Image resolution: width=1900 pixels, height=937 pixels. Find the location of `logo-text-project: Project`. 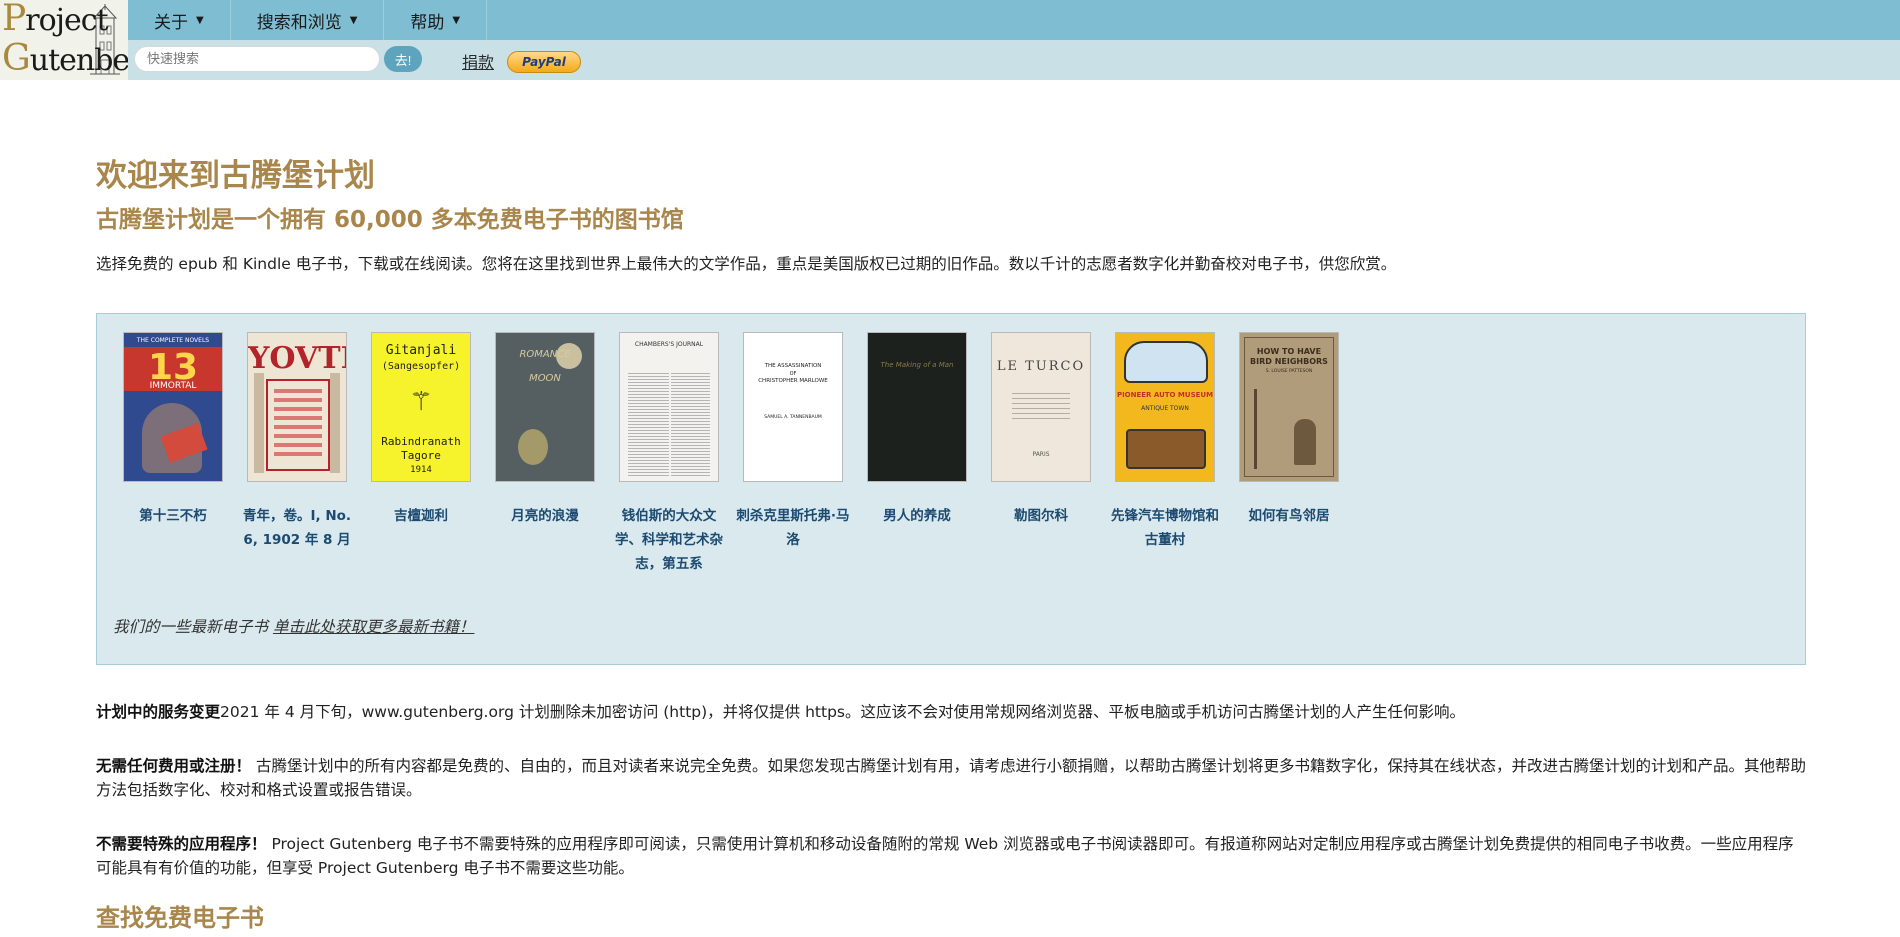

logo-text-project: Project is located at coordinates (55, 19).